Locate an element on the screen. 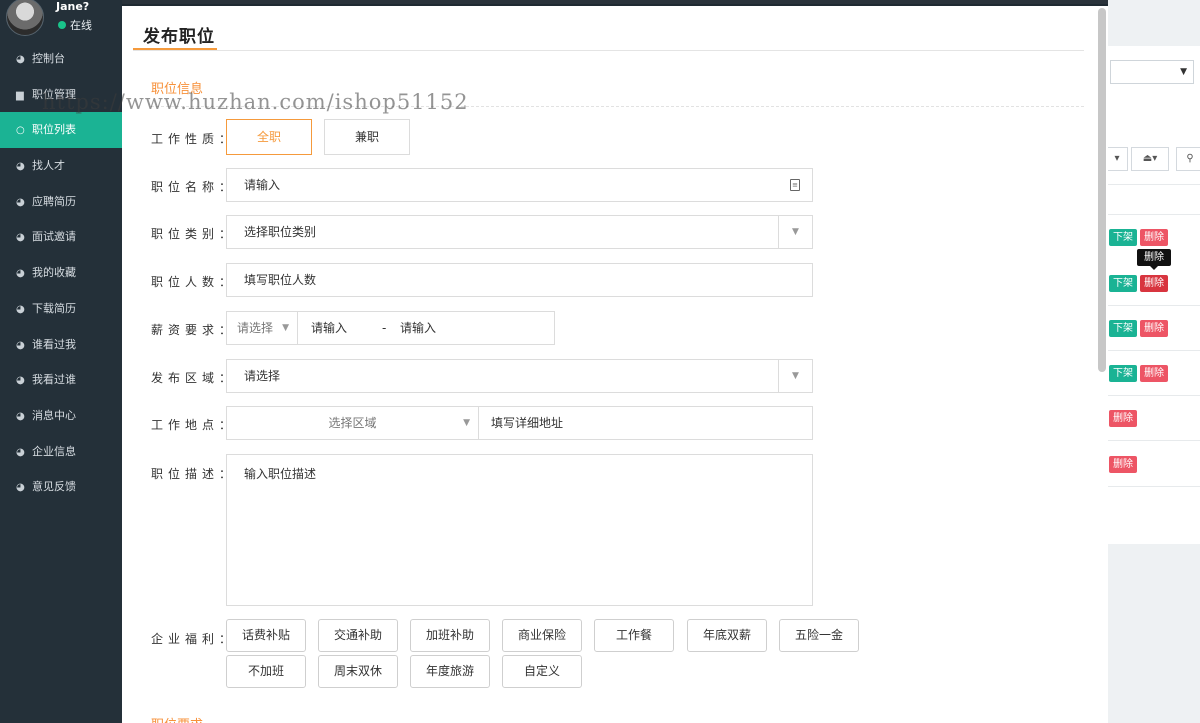 The height and width of the screenshot is (723, 1200). sidebar-item-favorites: ◕ 我的收藏 is located at coordinates (61, 273).